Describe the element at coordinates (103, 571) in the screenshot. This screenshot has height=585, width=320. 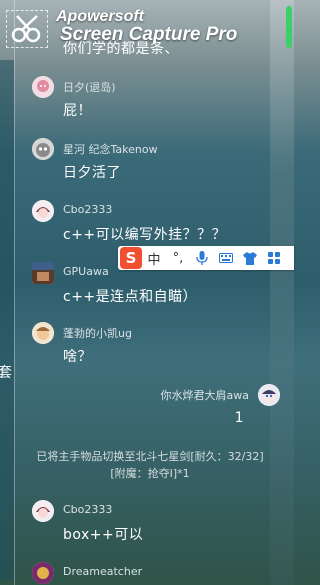
I see `sender-name: Dreameatcher` at that location.